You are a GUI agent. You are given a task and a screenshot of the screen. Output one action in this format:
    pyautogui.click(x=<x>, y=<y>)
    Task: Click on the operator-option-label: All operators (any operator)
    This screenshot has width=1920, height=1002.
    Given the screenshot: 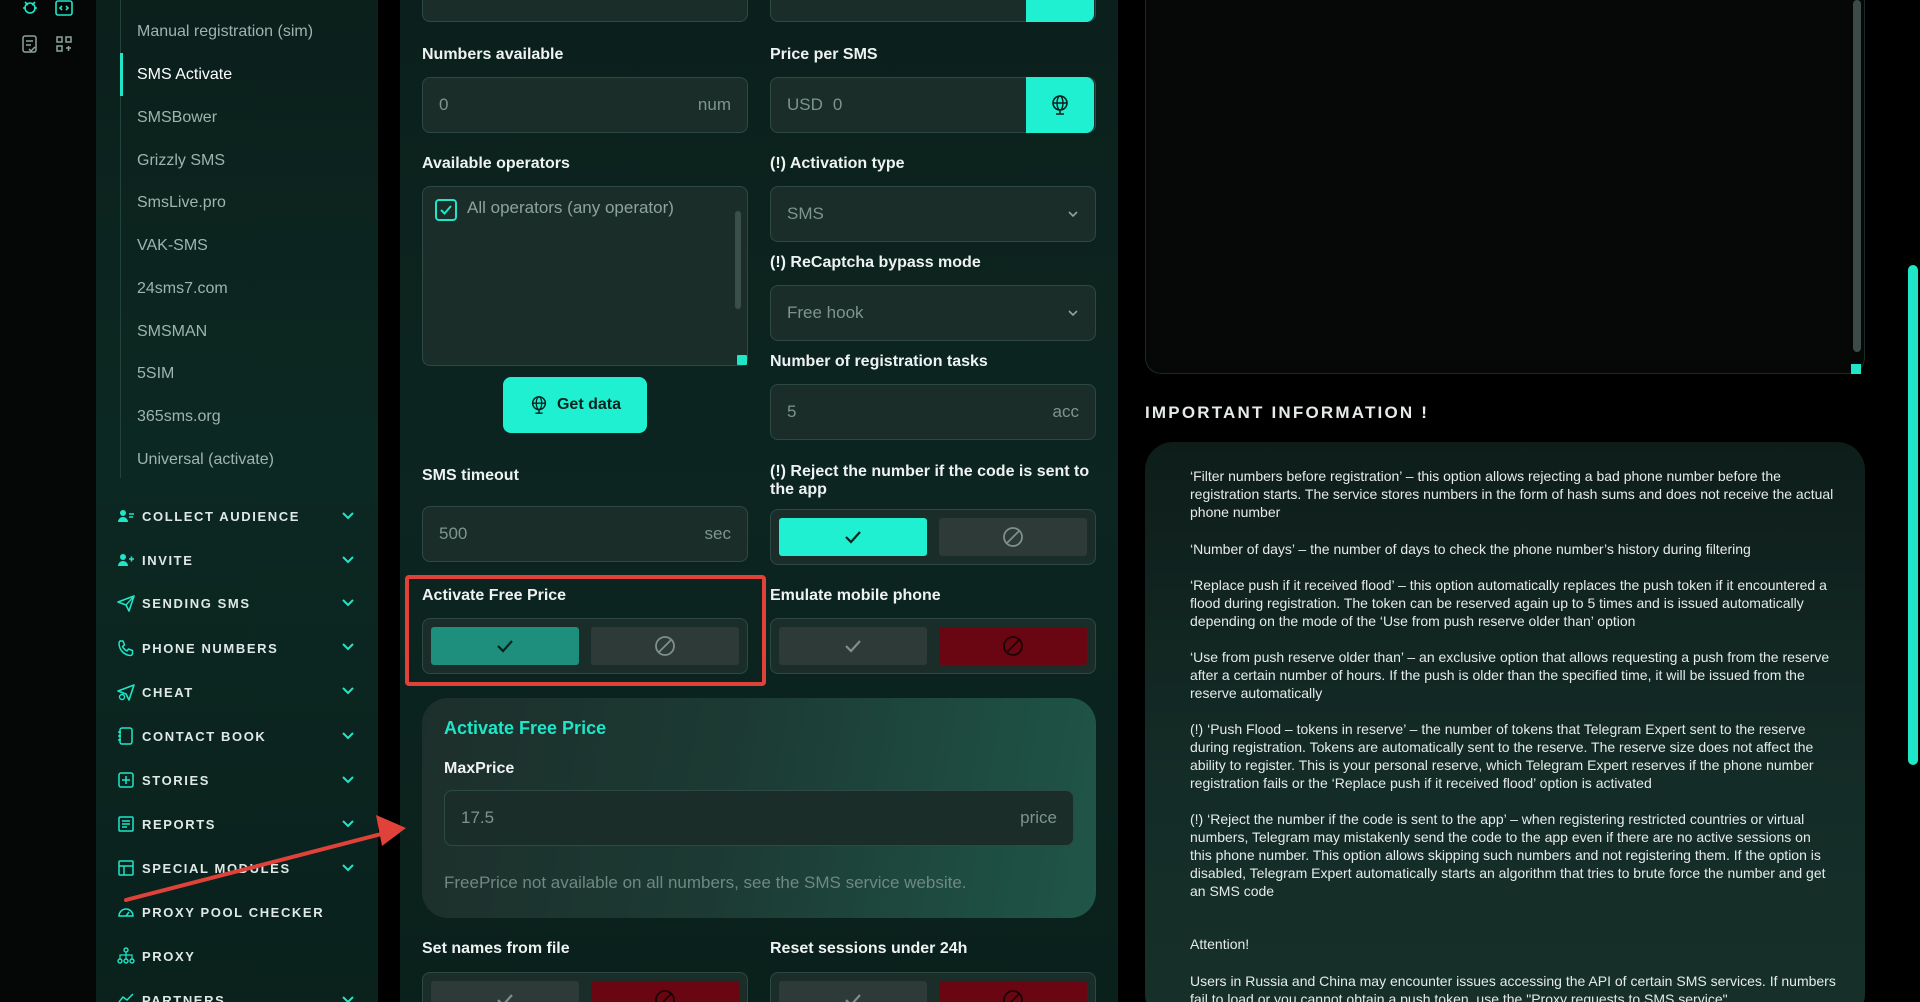 What is the action you would take?
    pyautogui.click(x=570, y=207)
    